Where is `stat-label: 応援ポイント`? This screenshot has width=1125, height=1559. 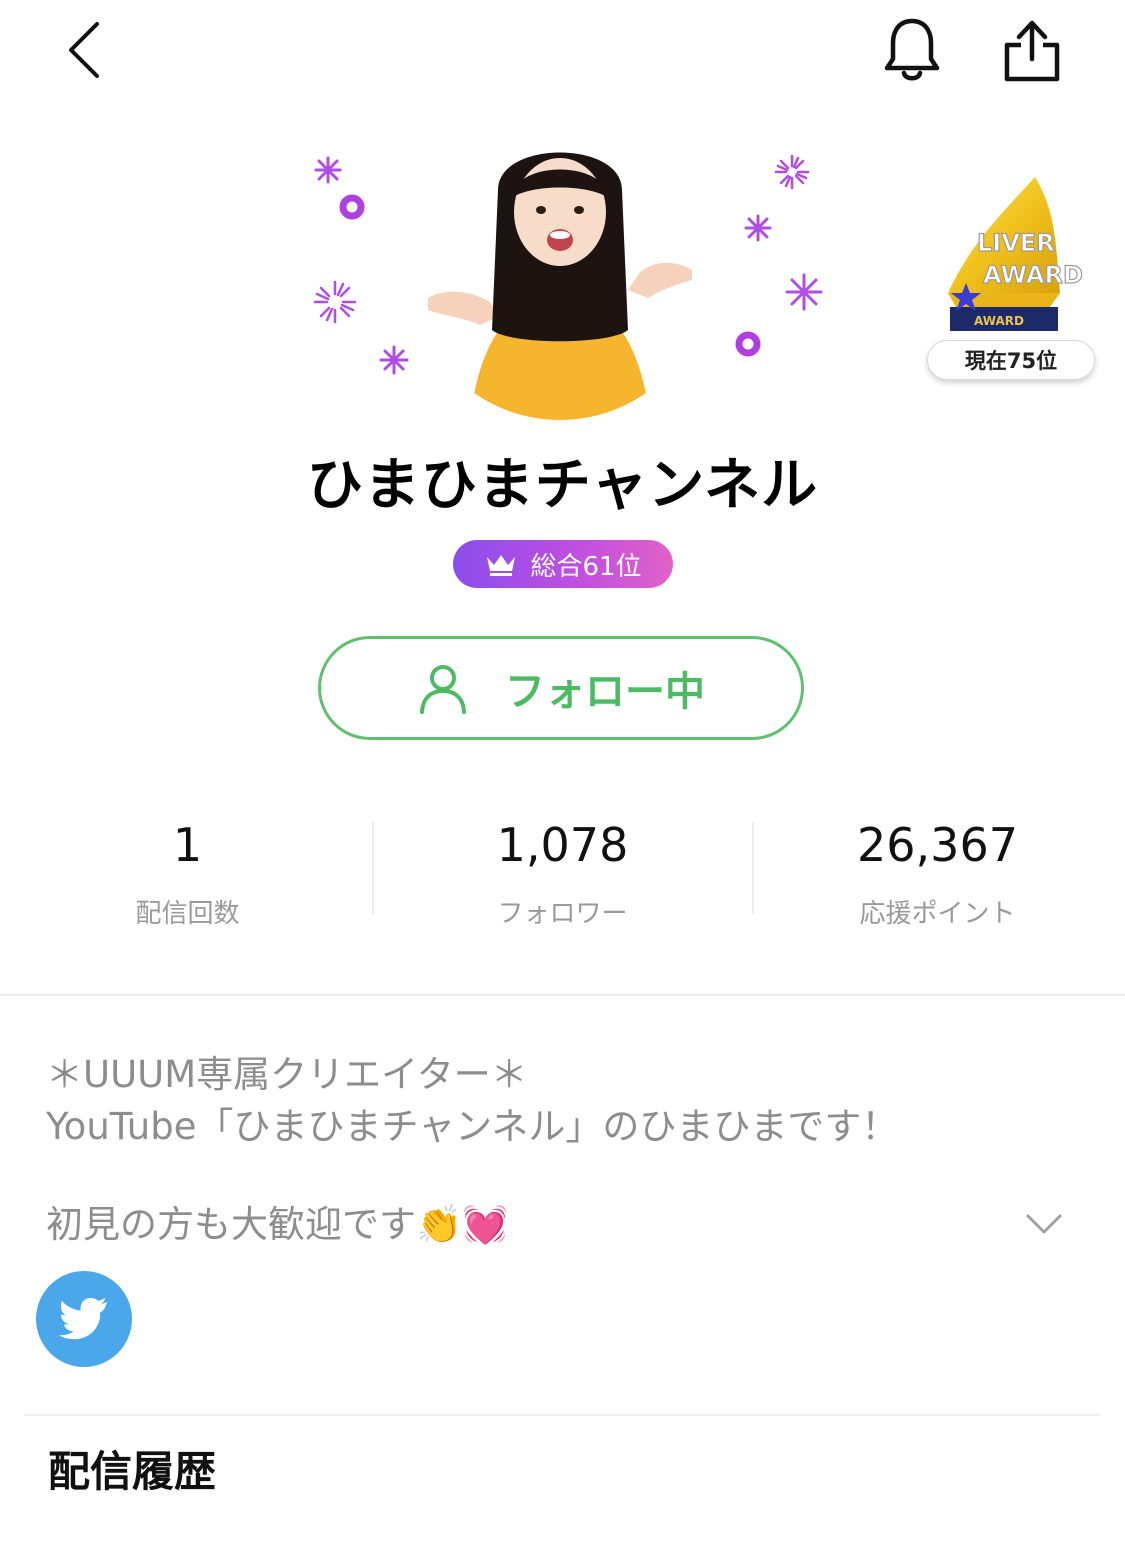 stat-label: 応援ポイント is located at coordinates (937, 914).